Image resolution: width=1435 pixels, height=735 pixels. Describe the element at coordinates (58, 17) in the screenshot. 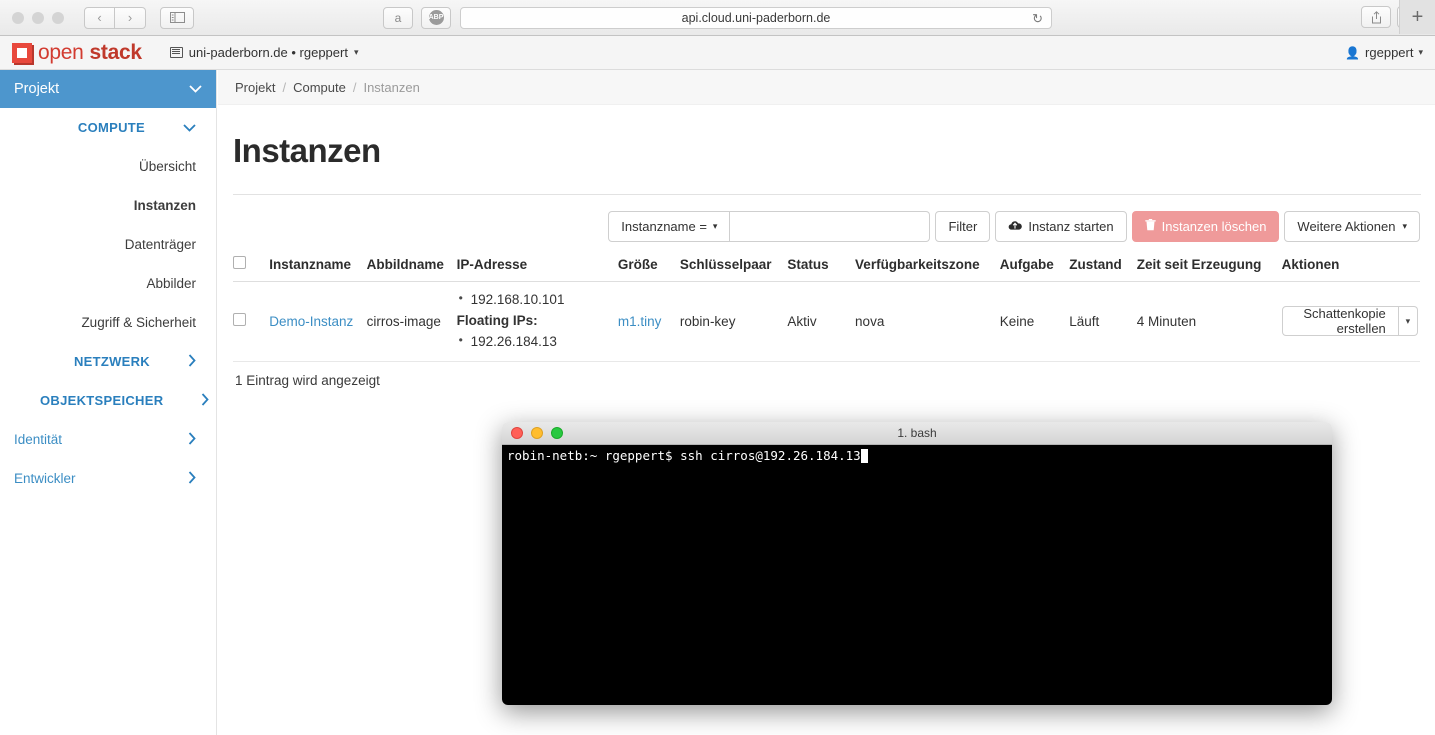

I see `maximize-window-button` at that location.